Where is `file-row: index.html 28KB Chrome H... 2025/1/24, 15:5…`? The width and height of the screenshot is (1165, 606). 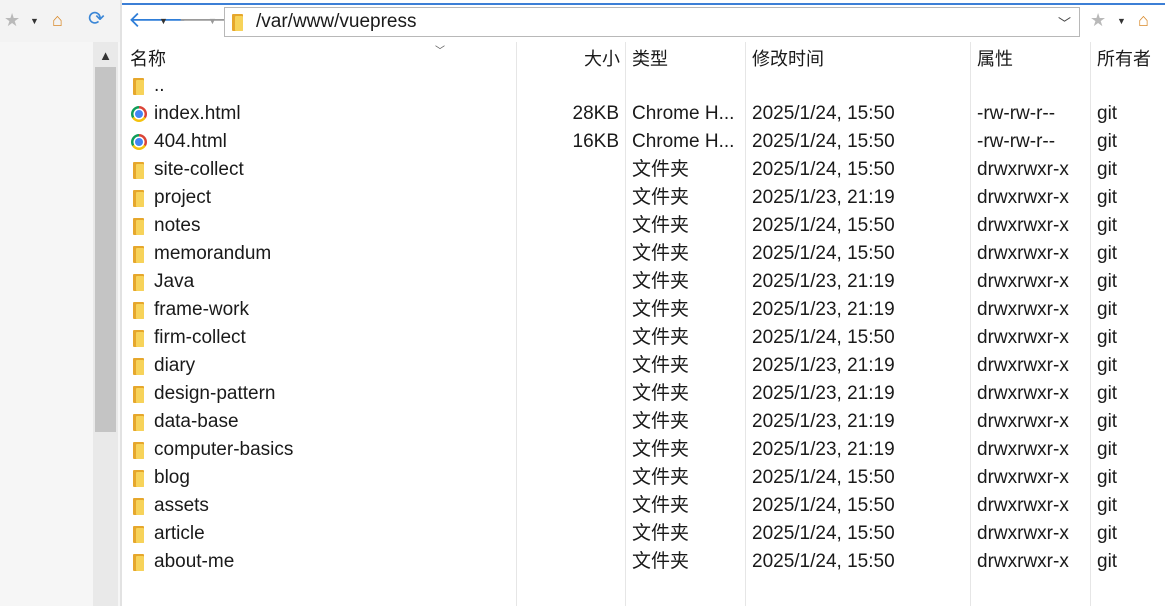 file-row: index.html 28KB Chrome H... 2025/1/24, 15:5… is located at coordinates (643, 114).